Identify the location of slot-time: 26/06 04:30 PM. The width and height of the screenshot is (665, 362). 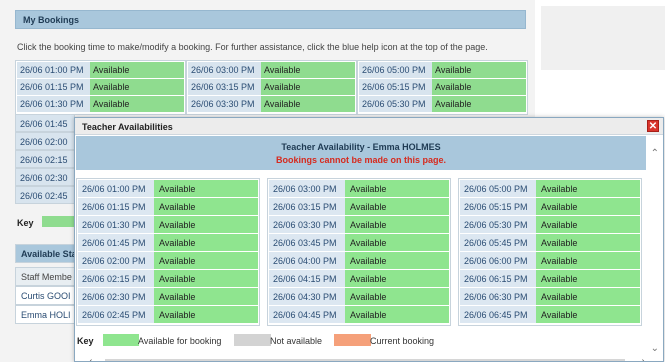
(307, 296).